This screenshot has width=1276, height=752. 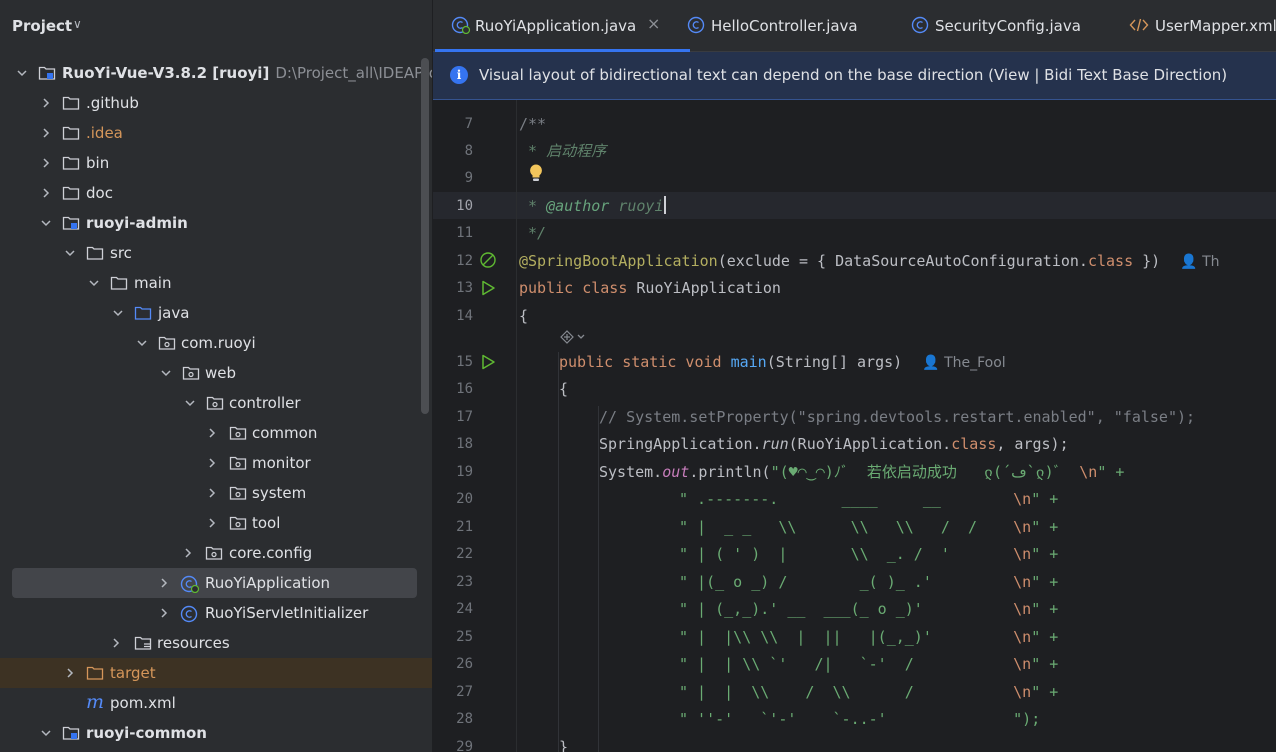 What do you see at coordinates (133, 673) in the screenshot?
I see `tree-item-label: target` at bounding box center [133, 673].